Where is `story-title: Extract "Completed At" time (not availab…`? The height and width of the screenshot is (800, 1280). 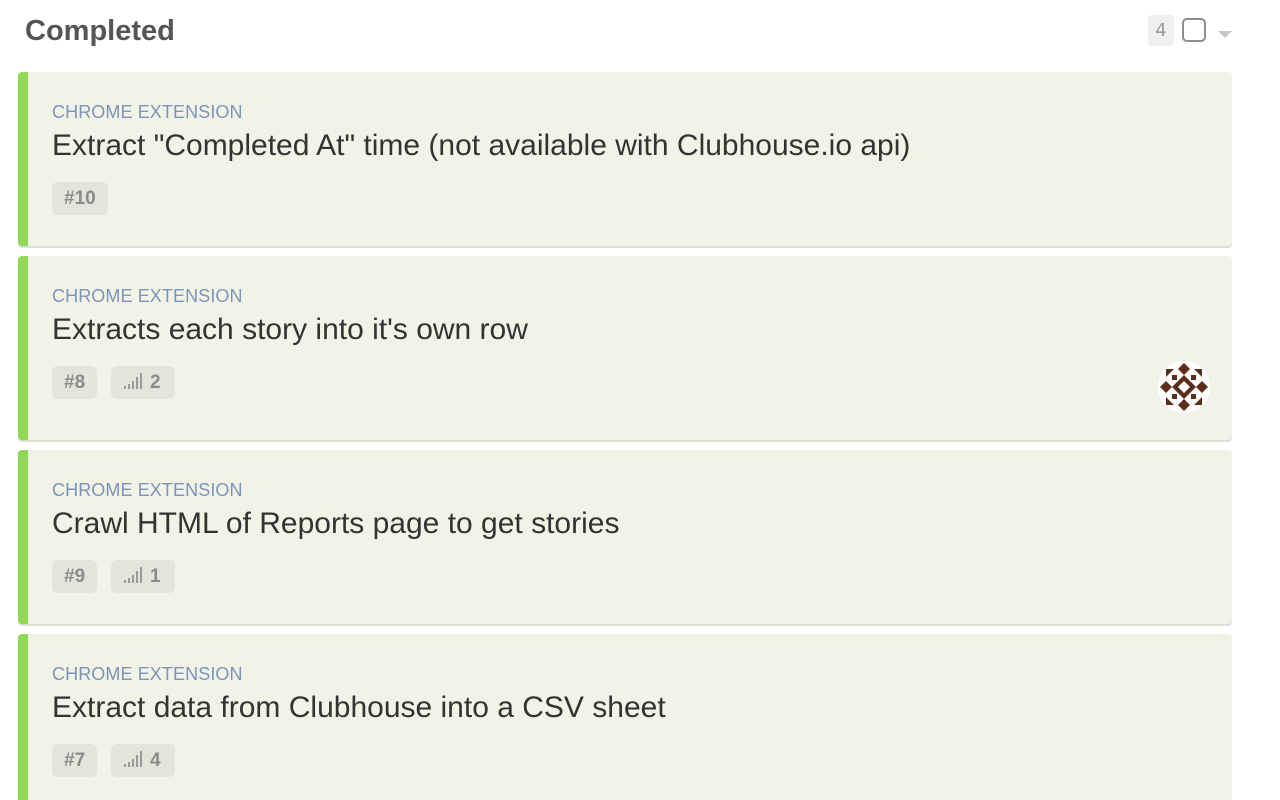
story-title: Extract "Completed At" time (not availab… is located at coordinates (481, 146).